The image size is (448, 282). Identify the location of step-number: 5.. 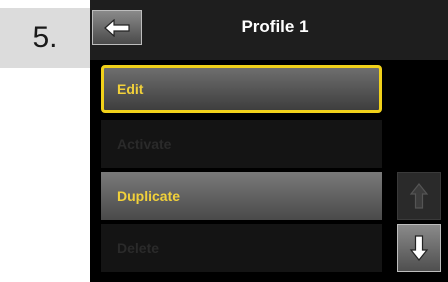
(45, 37).